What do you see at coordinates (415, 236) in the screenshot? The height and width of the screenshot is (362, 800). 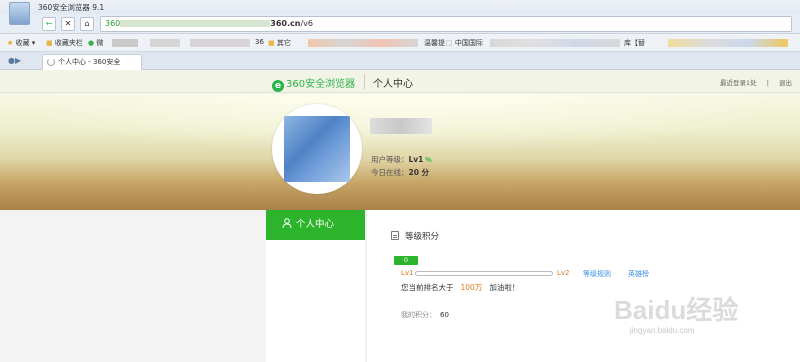 I see `section-title: 等级积分` at bounding box center [415, 236].